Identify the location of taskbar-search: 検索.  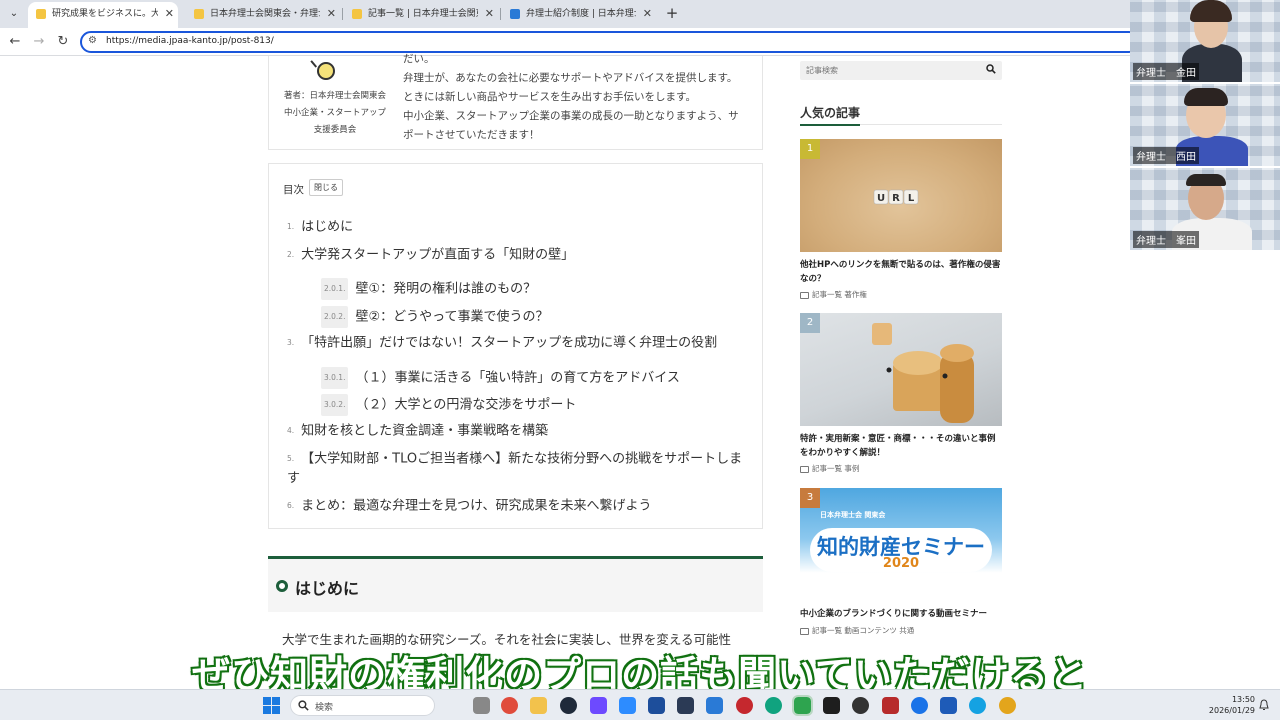
(362, 705).